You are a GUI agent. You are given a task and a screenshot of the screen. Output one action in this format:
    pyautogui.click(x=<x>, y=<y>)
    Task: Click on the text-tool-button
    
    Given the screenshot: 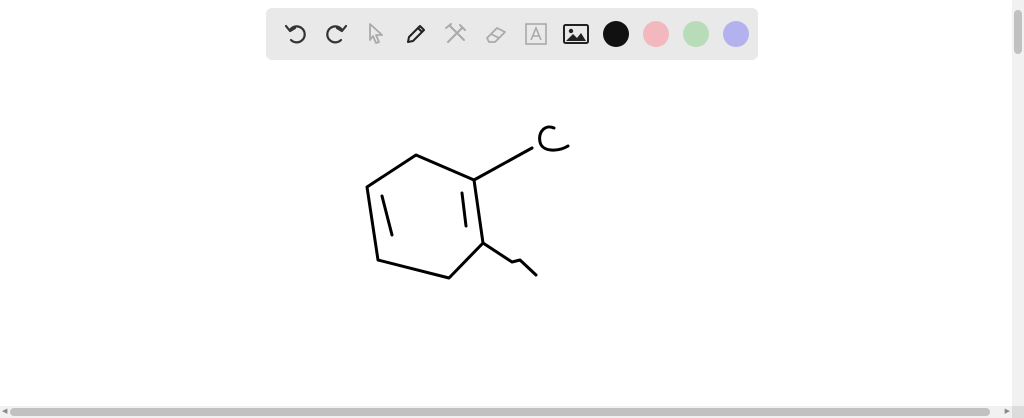 What is the action you would take?
    pyautogui.click(x=536, y=34)
    